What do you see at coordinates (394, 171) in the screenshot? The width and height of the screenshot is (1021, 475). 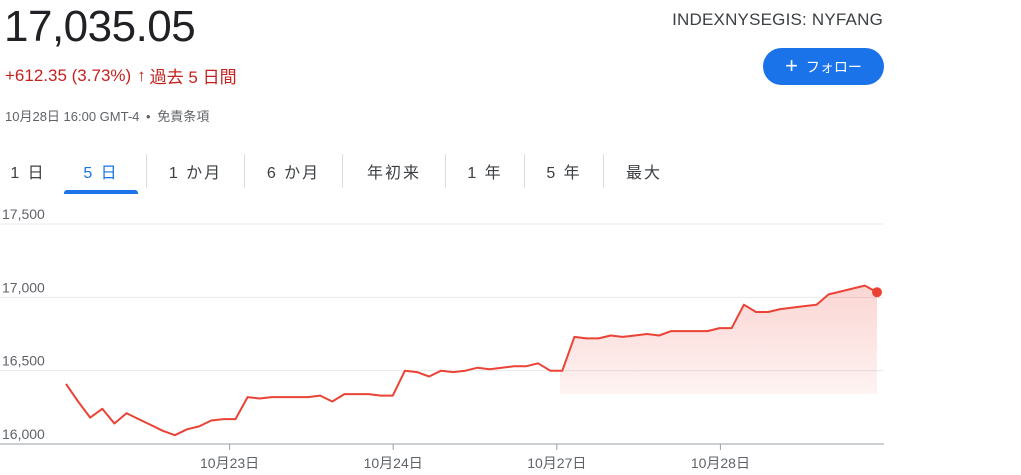 I see `tab-ytd: 年初来` at bounding box center [394, 171].